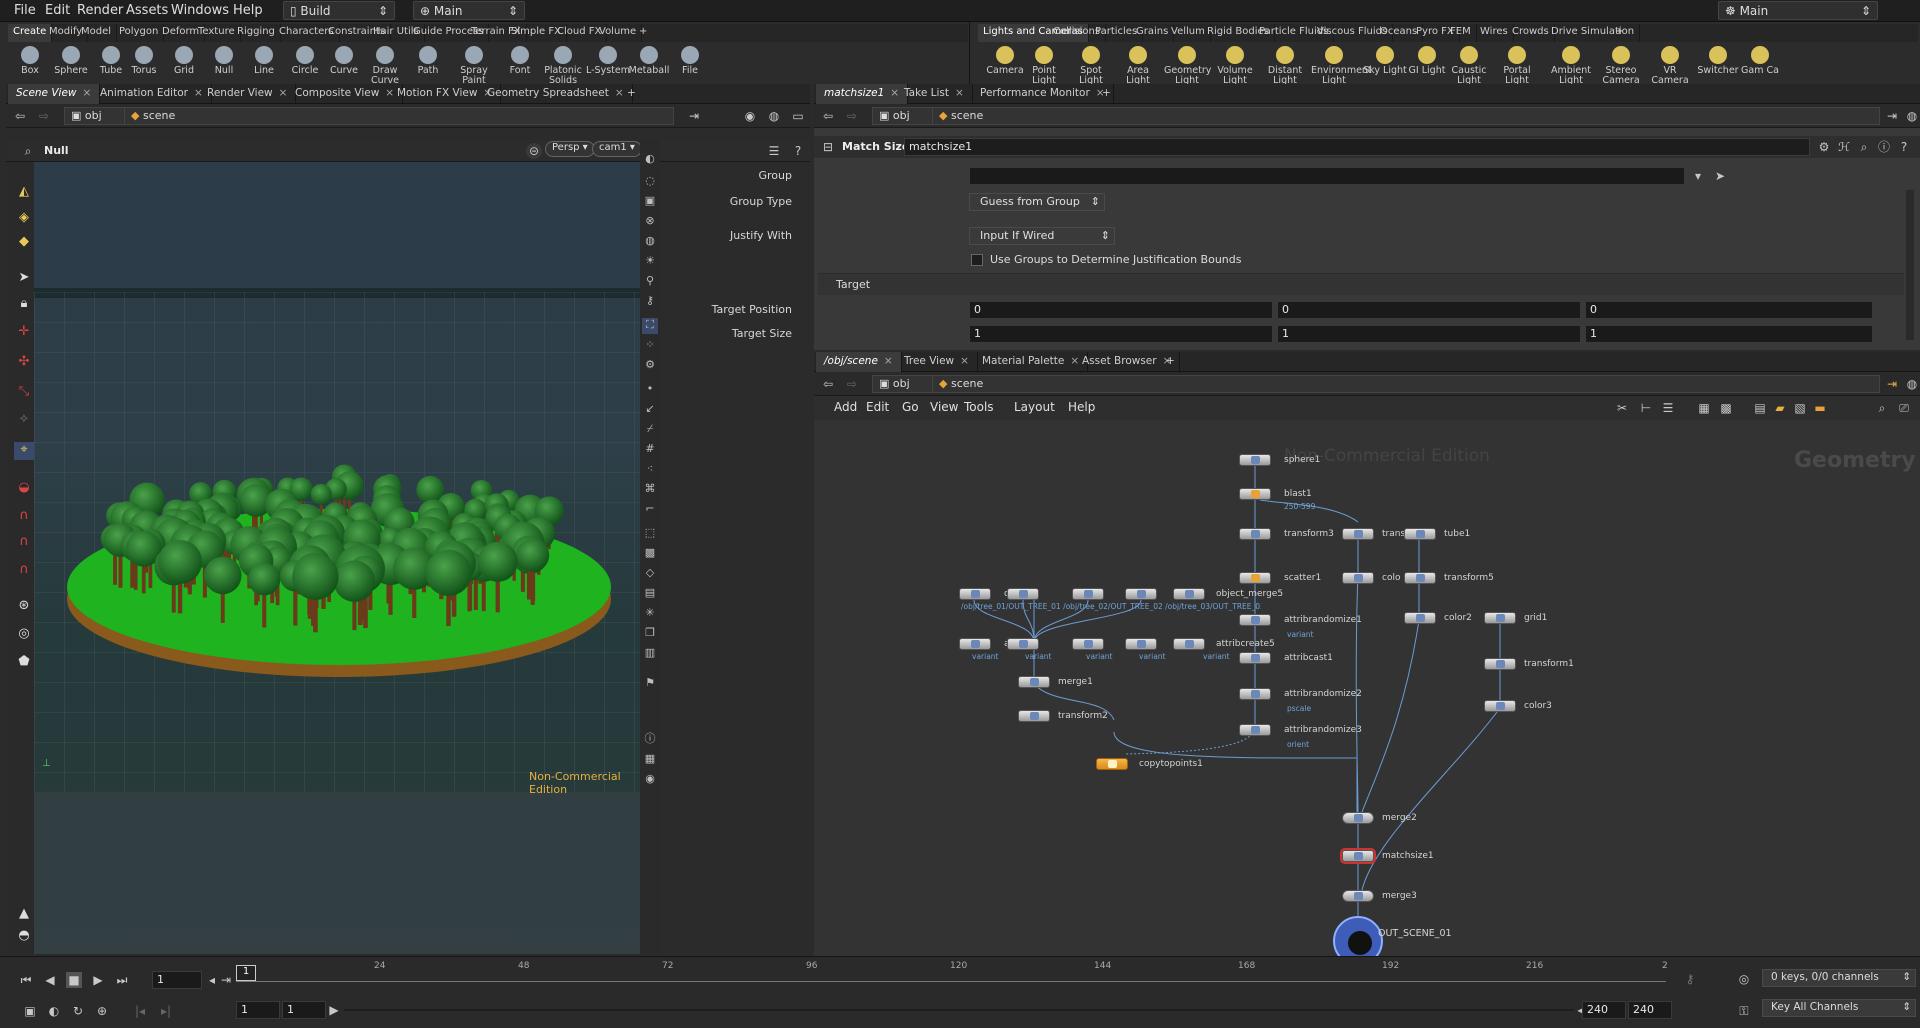 The image size is (1920, 1028). I want to click on range-start-handle-icon: ▶, so click(334, 1010).